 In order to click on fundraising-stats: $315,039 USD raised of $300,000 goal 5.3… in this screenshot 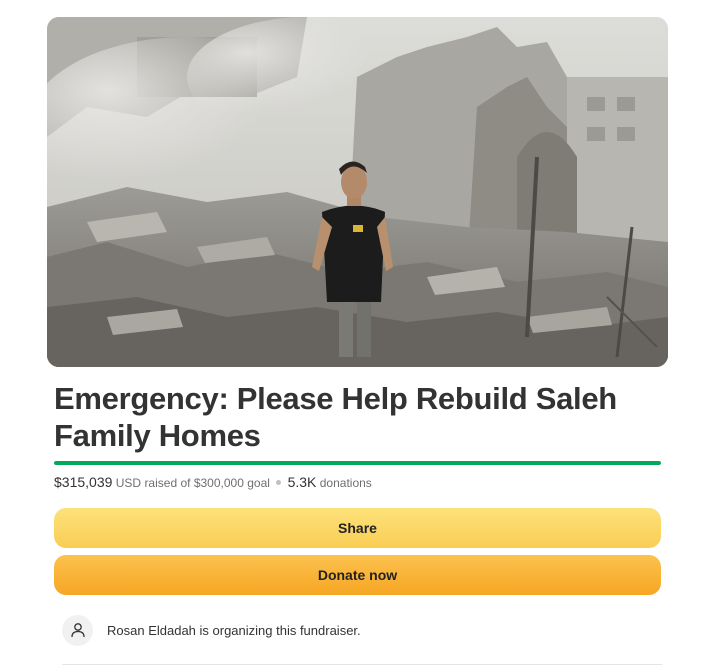, I will do `click(359, 482)`.